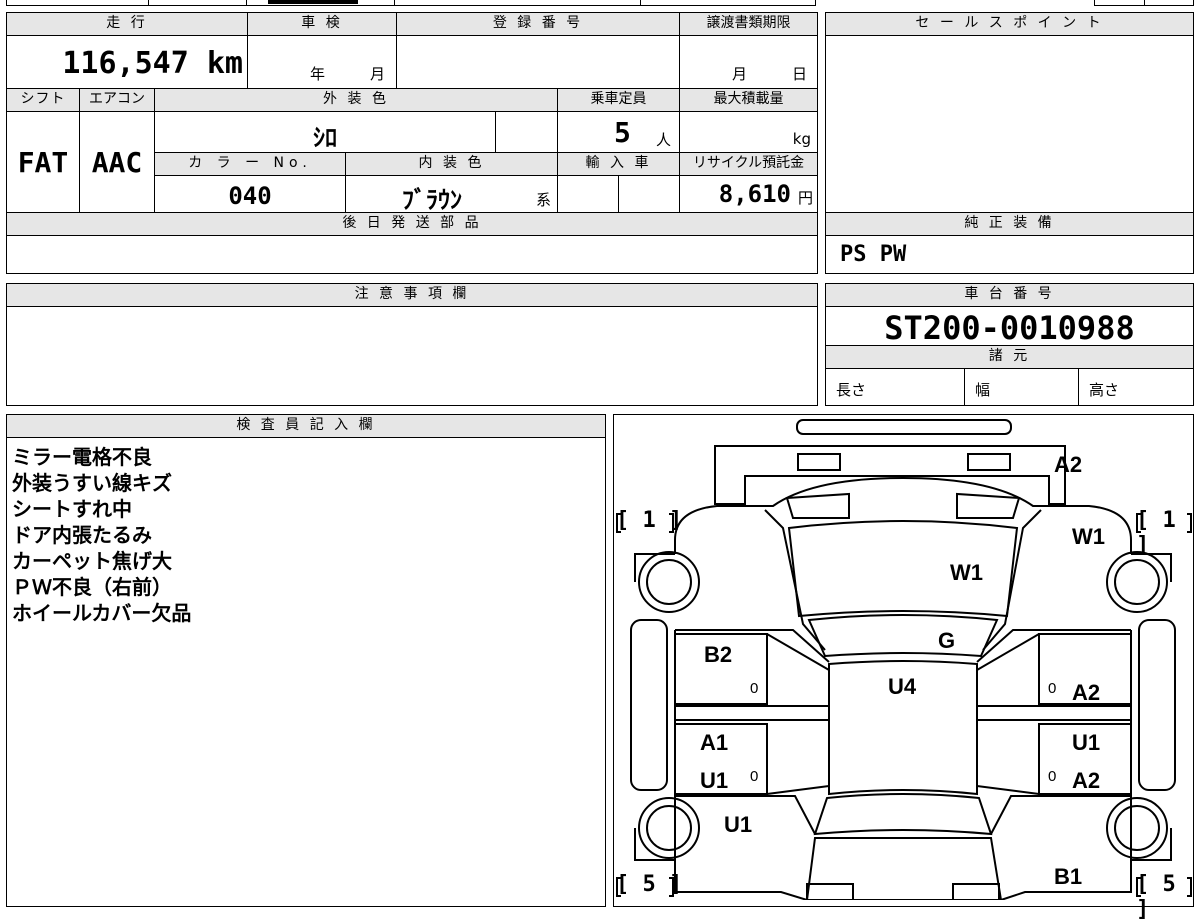  What do you see at coordinates (805, 198) in the screenshot?
I see `recycle-unit: 円` at bounding box center [805, 198].